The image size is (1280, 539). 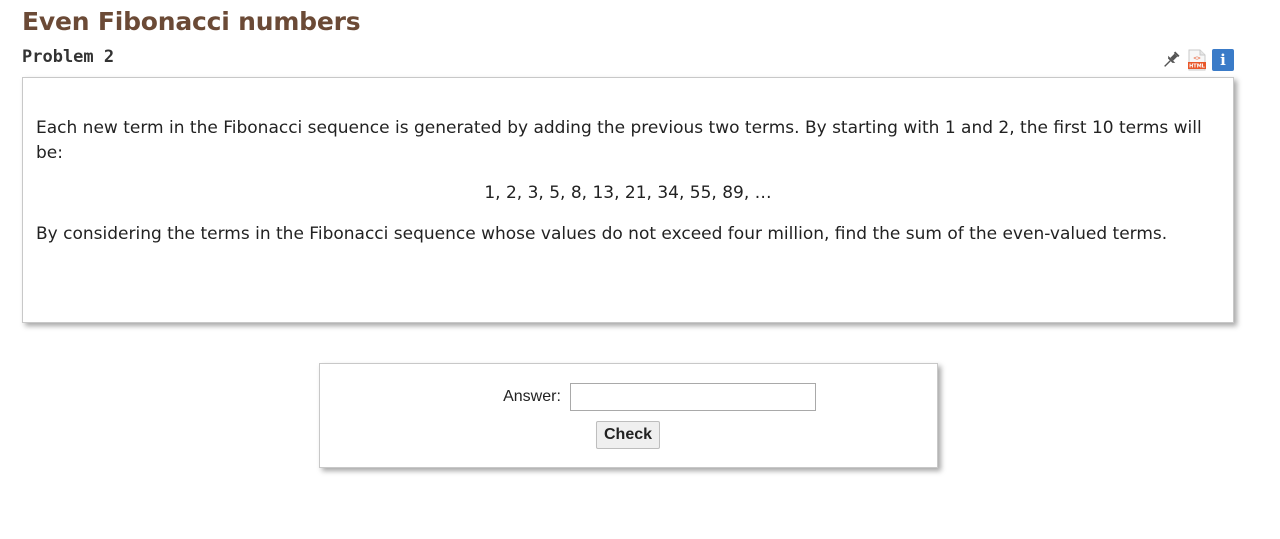 I want to click on check-button: Check, so click(x=628, y=435).